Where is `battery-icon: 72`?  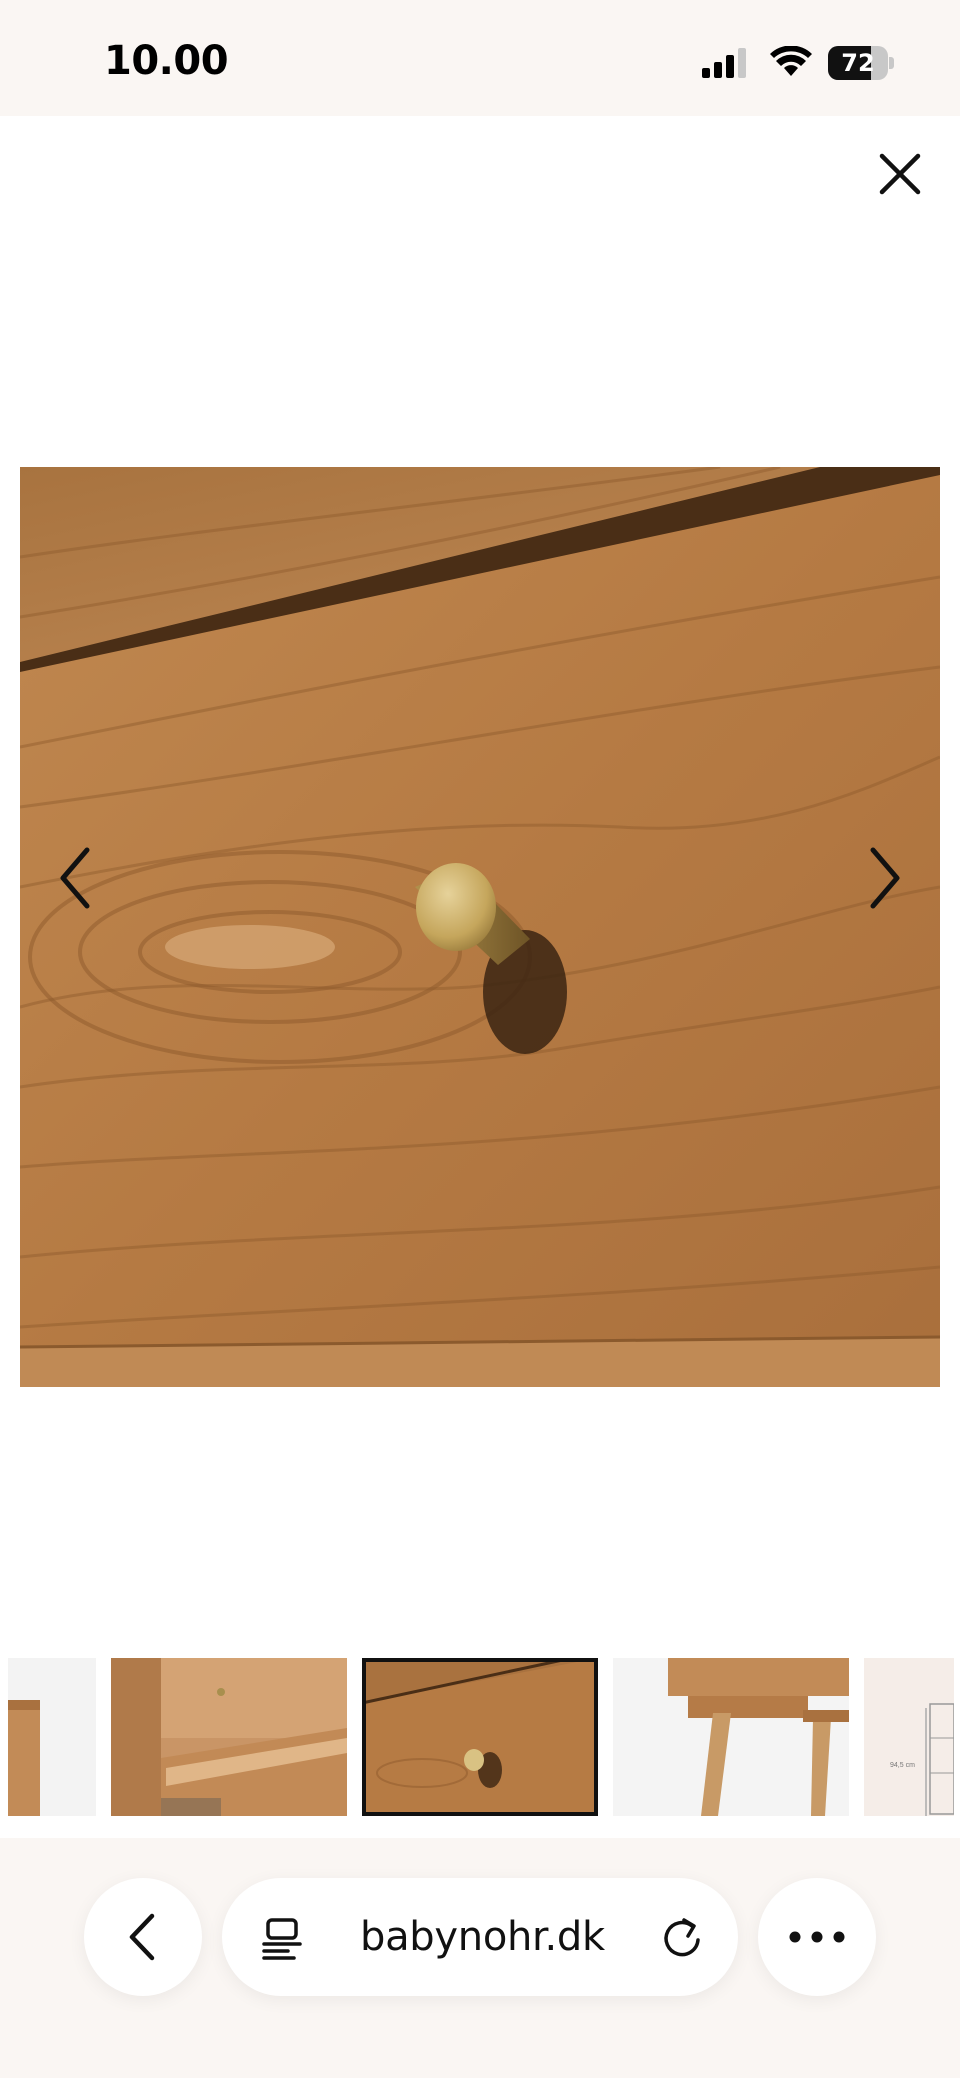 battery-icon: 72 is located at coordinates (861, 63).